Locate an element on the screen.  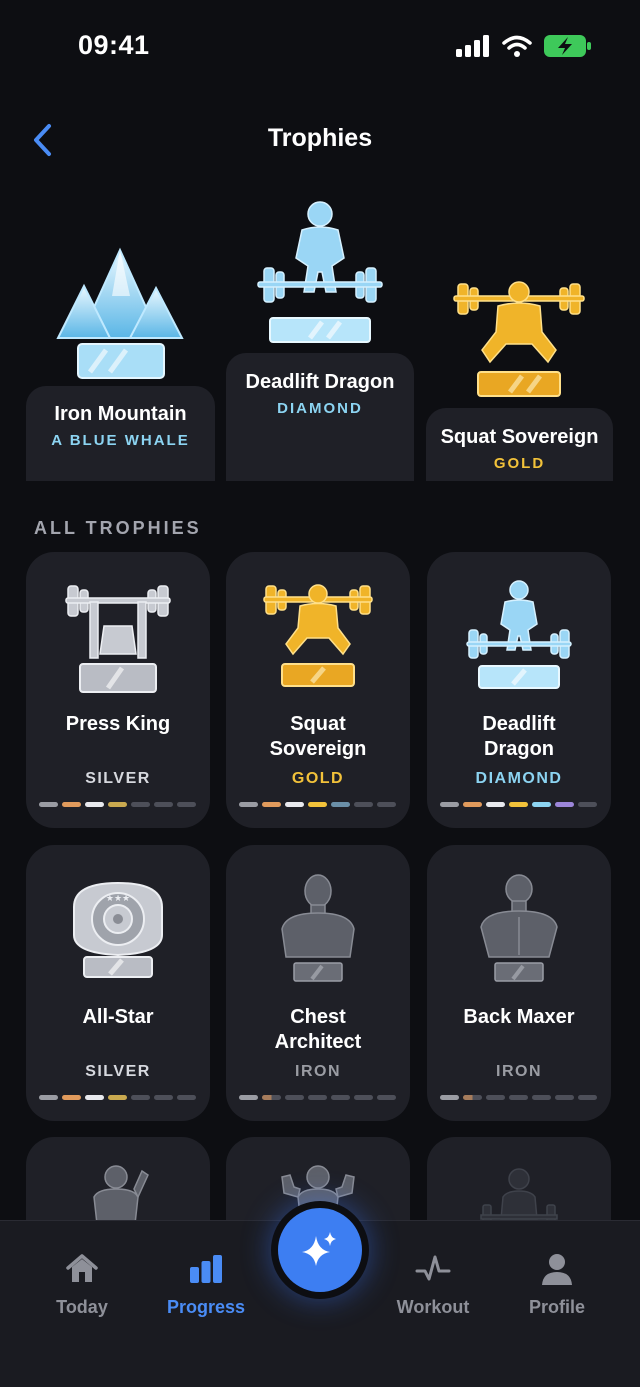
podium-card-left: Iron Mountain A BLUE WHALE is located at coordinates (120, 433).